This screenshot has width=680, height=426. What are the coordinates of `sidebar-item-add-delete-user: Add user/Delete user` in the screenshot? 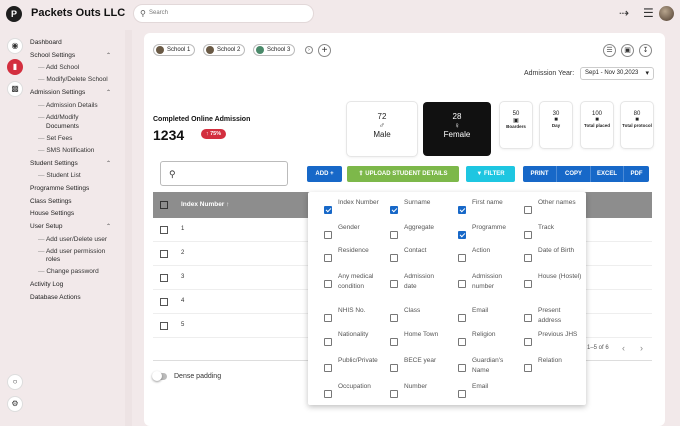 It's located at (72, 239).